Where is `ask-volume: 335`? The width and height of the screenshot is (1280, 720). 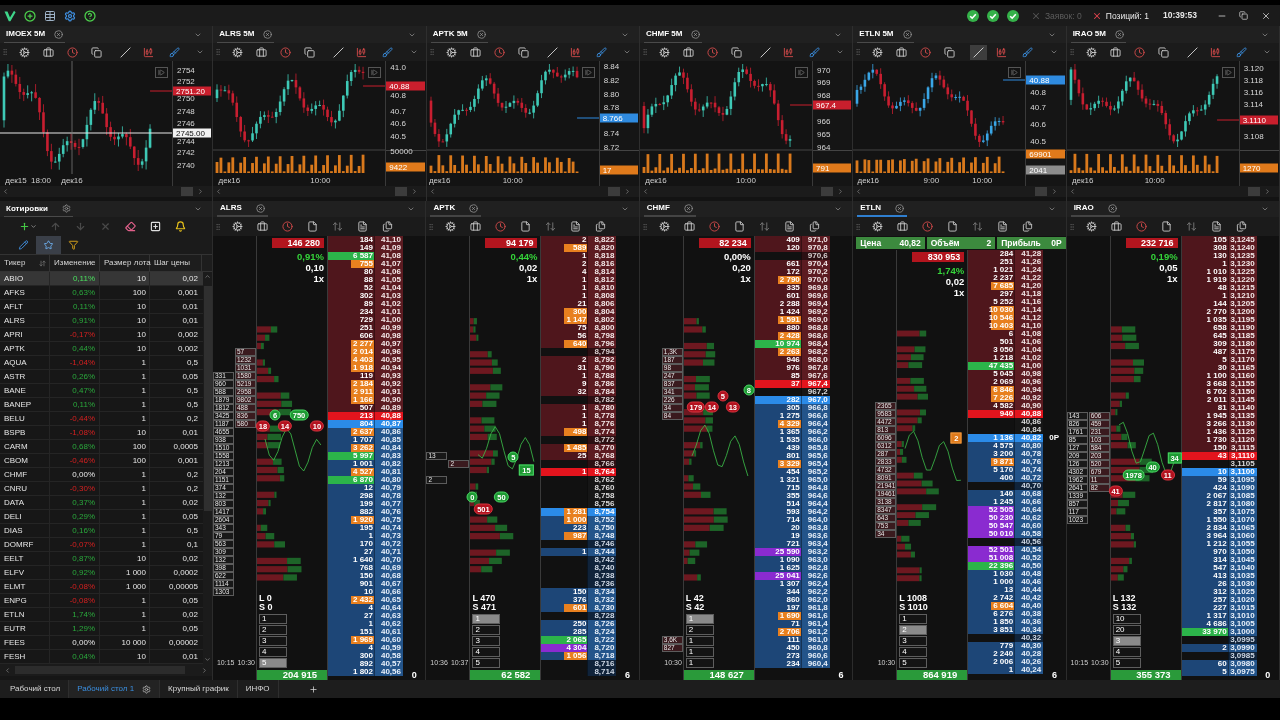 ask-volume: 335 is located at coordinates (777, 288).